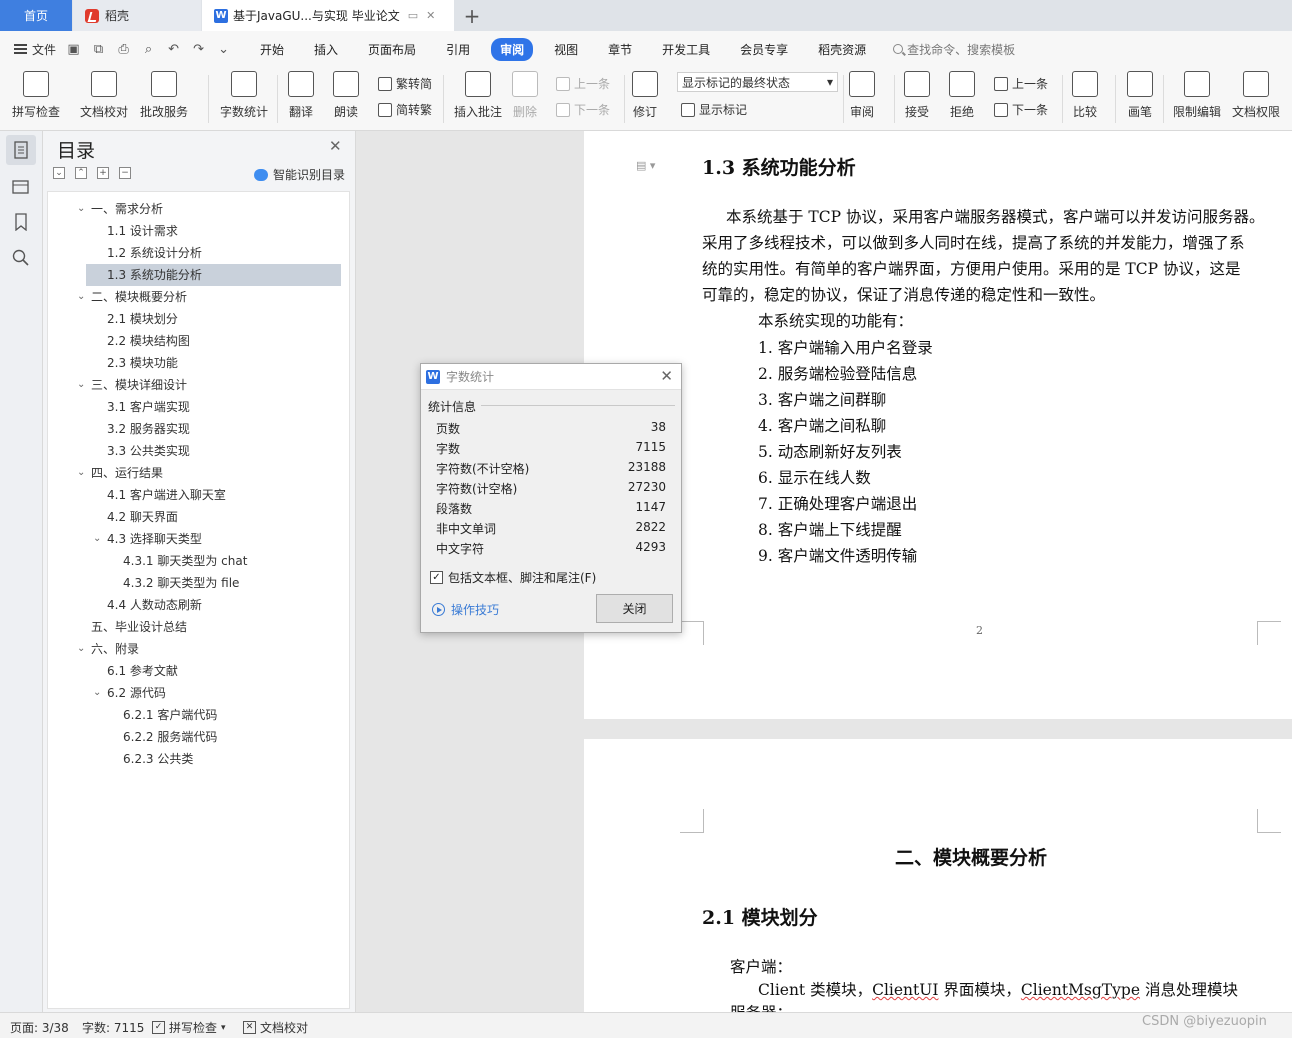 The height and width of the screenshot is (1038, 1292). I want to click on spellcheck-button: 拼写检查, so click(36, 95).